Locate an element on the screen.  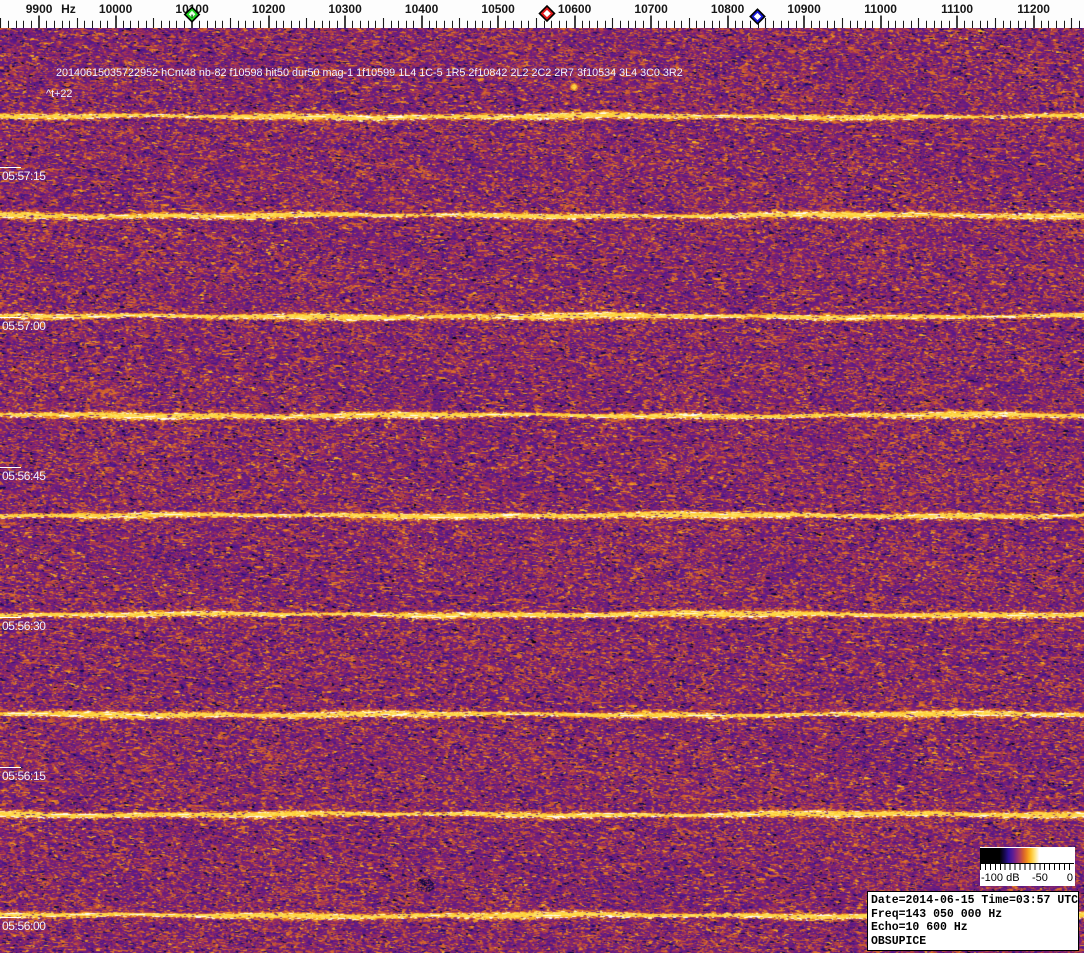
svg-text: 10000 is located at coordinates (116, 9).